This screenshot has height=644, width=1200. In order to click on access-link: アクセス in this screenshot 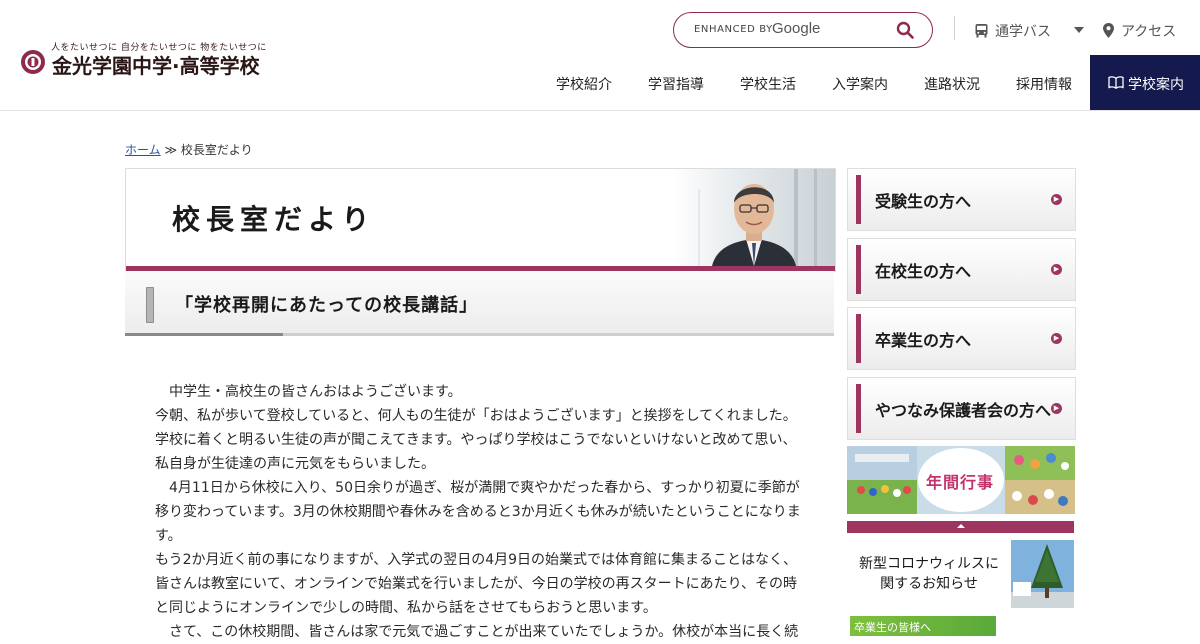, I will do `click(1139, 31)`.